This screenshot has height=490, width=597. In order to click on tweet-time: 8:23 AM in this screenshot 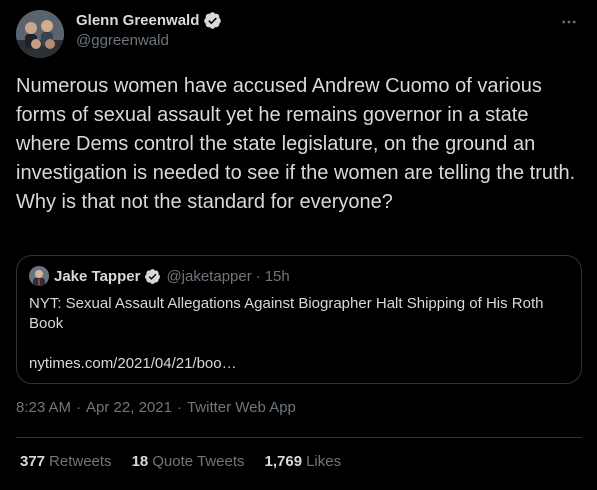, I will do `click(43, 407)`.